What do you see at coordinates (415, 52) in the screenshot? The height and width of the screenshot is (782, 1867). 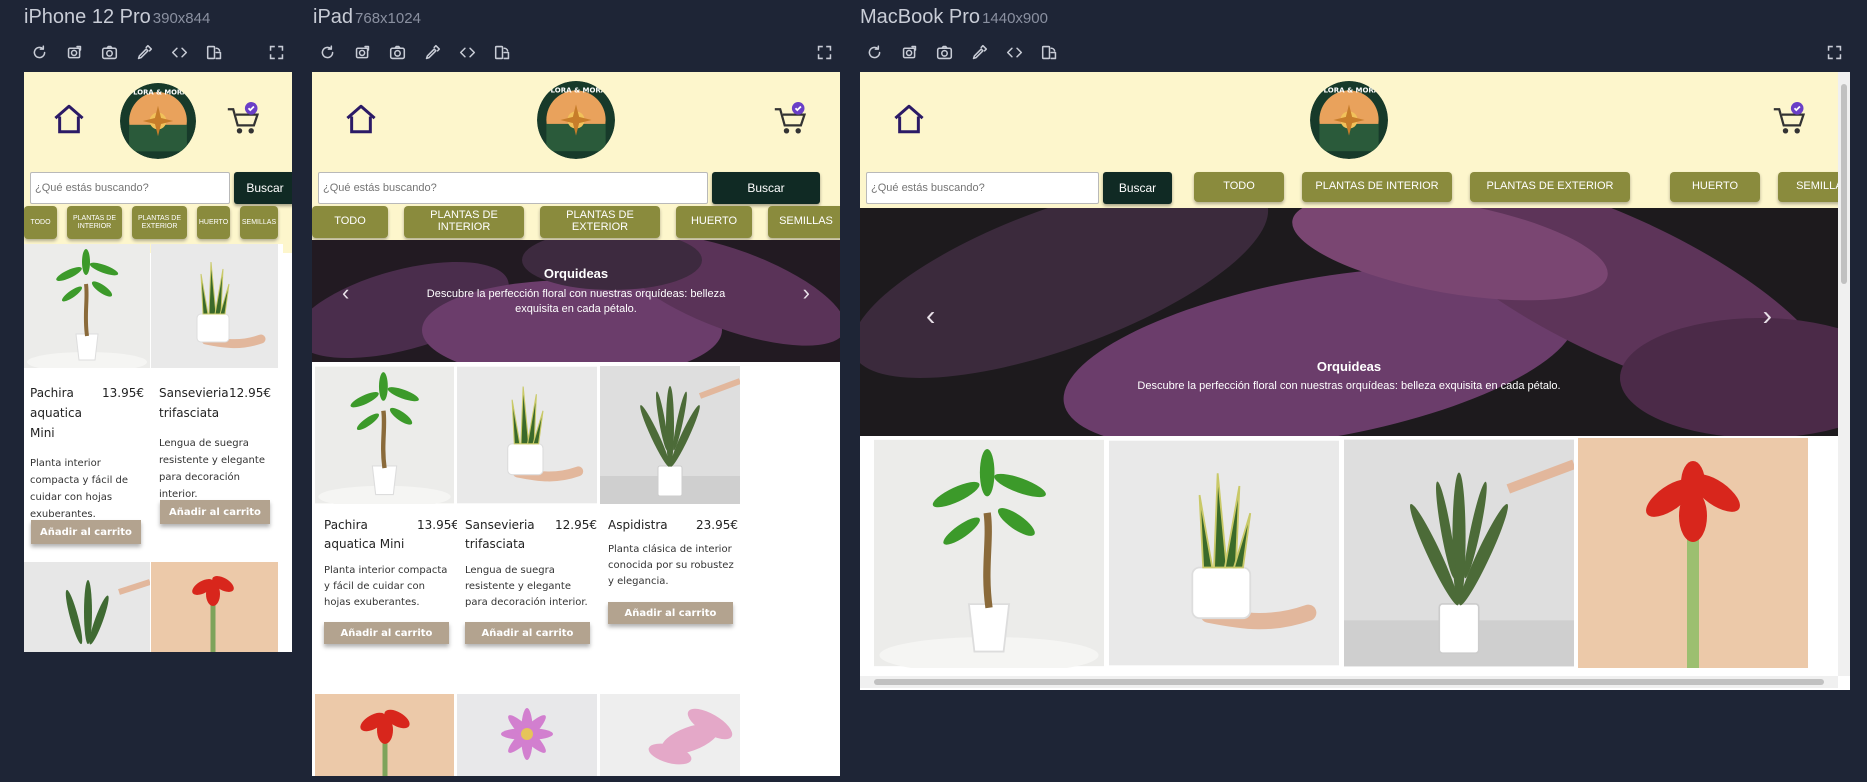 I see `device-toolbar` at bounding box center [415, 52].